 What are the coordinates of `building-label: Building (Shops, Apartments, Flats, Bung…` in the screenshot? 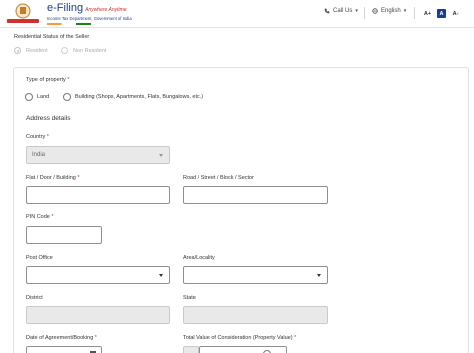 It's located at (139, 97).